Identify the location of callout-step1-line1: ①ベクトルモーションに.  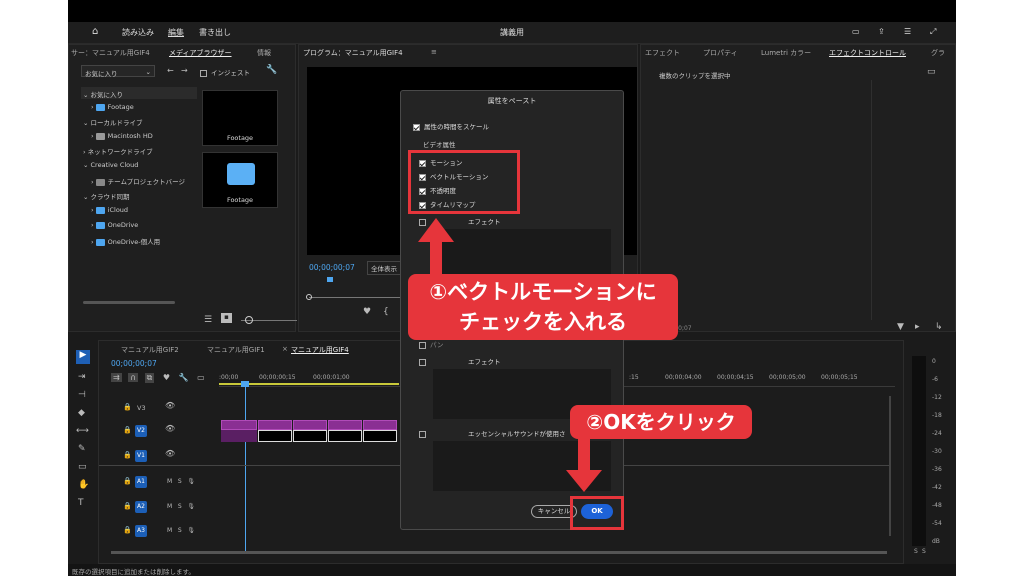
(543, 292).